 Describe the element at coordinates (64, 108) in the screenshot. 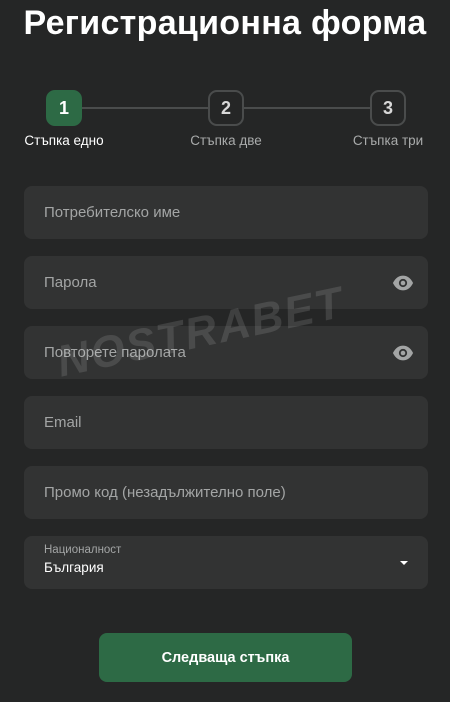

I see `step-1-indicator: 1` at that location.